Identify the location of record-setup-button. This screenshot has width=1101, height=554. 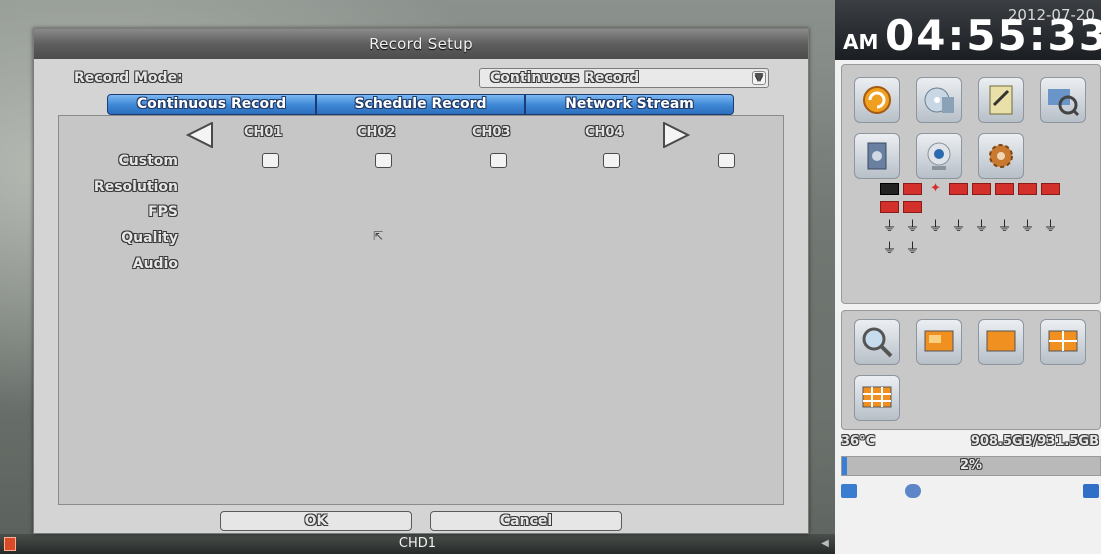
(1001, 100).